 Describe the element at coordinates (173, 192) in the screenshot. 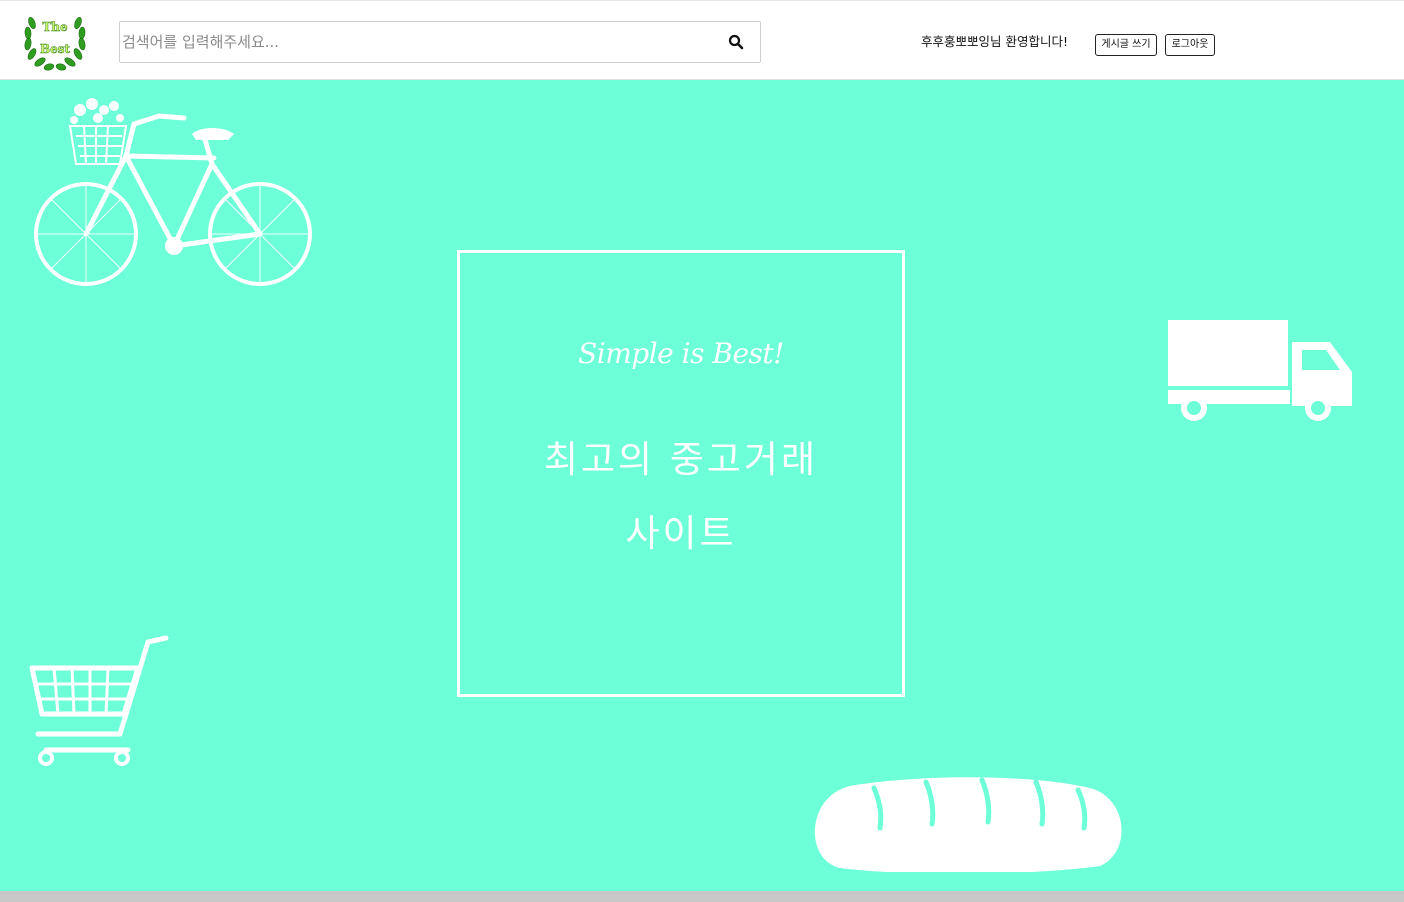

I see `bicycle-icon` at that location.